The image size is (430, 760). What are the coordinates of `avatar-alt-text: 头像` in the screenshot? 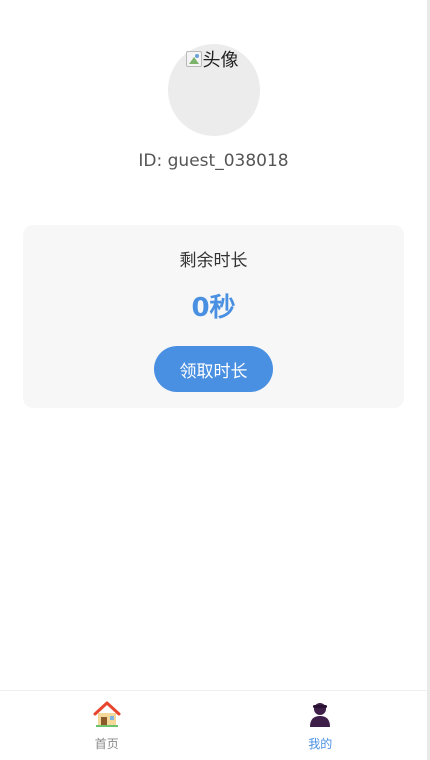 It's located at (220, 60).